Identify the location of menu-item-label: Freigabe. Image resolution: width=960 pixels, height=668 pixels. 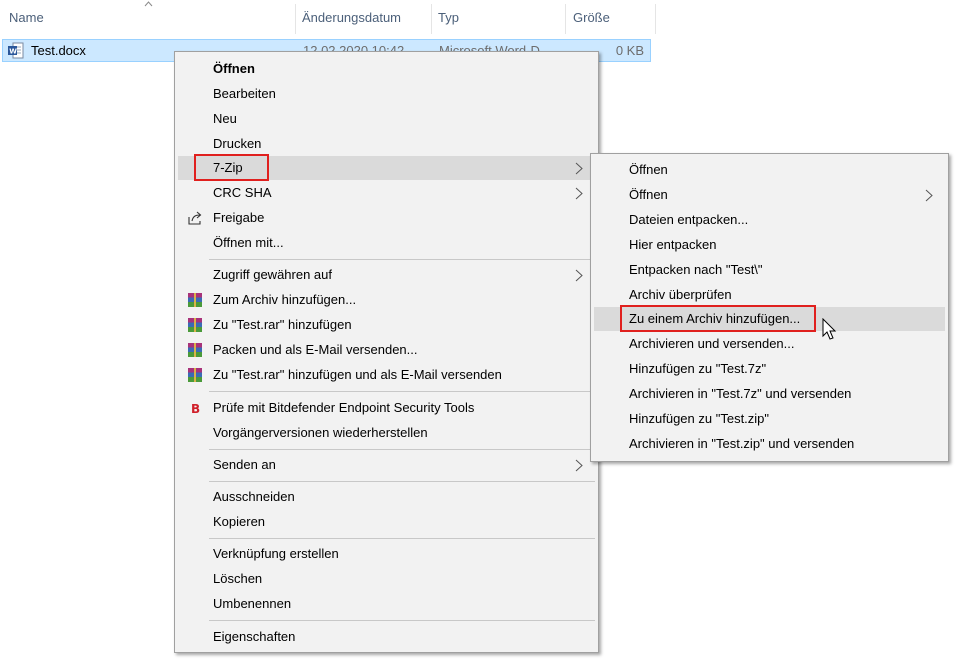
(239, 217).